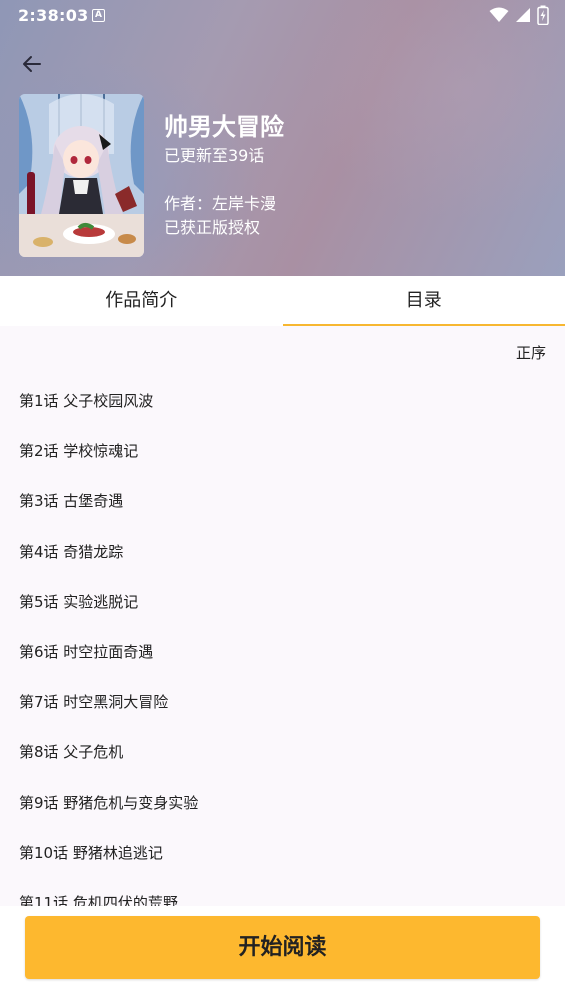 Image resolution: width=565 pixels, height=1004 pixels. What do you see at coordinates (543, 15) in the screenshot?
I see `battery-icon` at bounding box center [543, 15].